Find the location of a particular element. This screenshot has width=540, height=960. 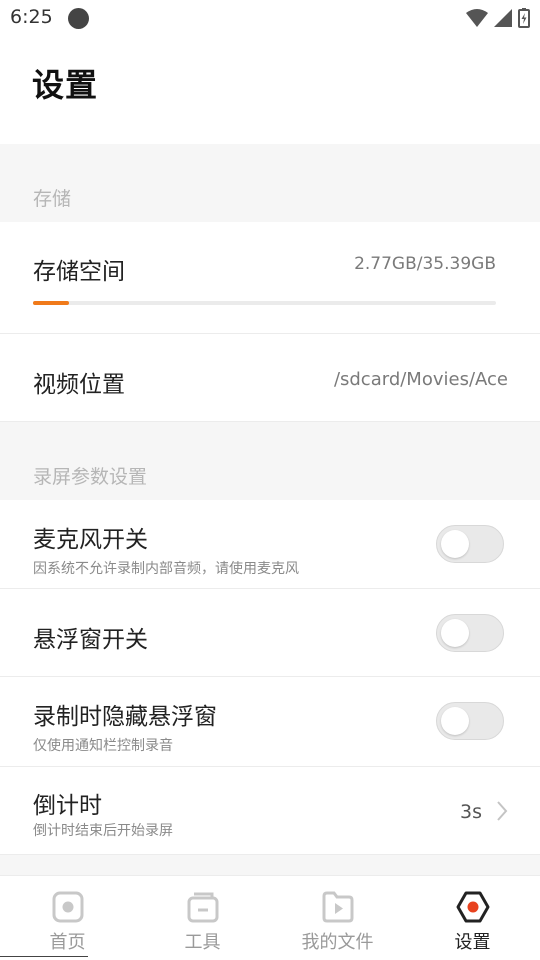

bottom-nav: 首页 工具 我的文件 设置 is located at coordinates (270, 917).